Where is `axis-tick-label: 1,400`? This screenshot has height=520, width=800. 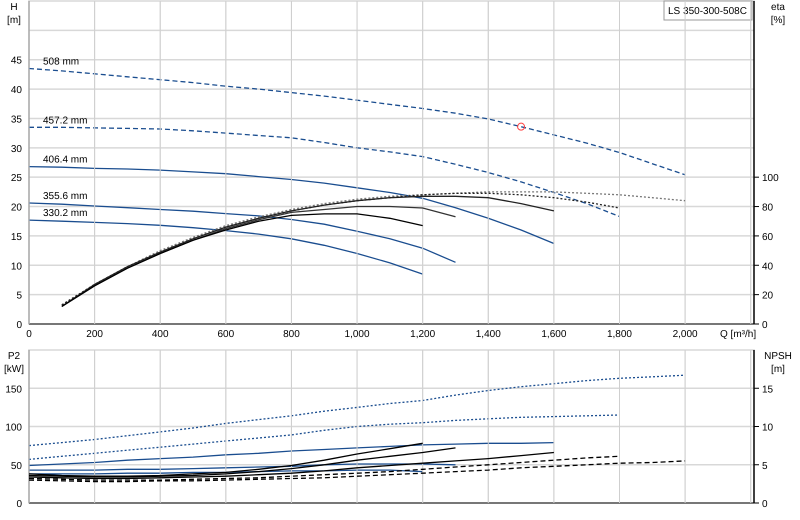
axis-tick-label: 1,400 is located at coordinates (488, 334).